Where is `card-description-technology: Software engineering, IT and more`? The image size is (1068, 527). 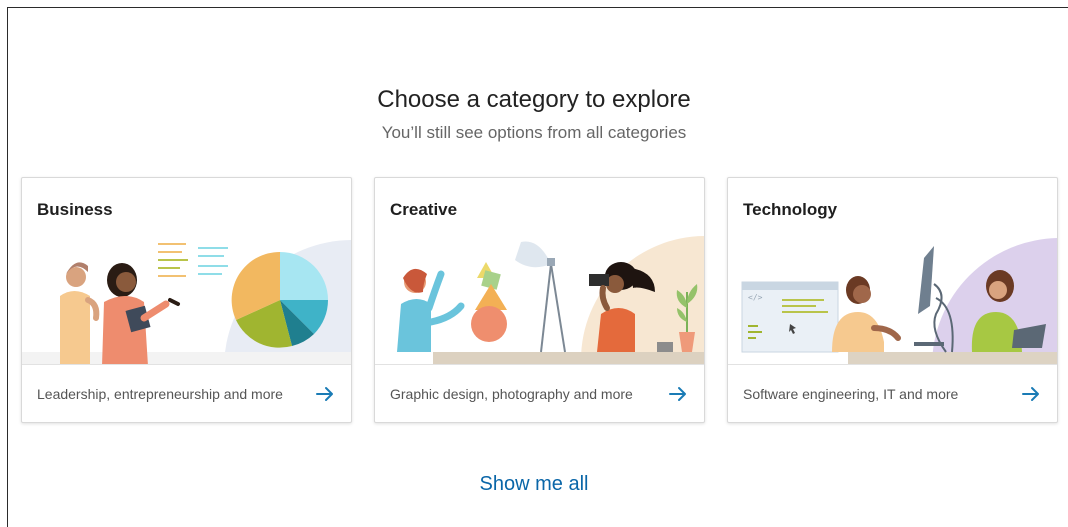
card-description-technology: Software engineering, IT and more is located at coordinates (851, 394).